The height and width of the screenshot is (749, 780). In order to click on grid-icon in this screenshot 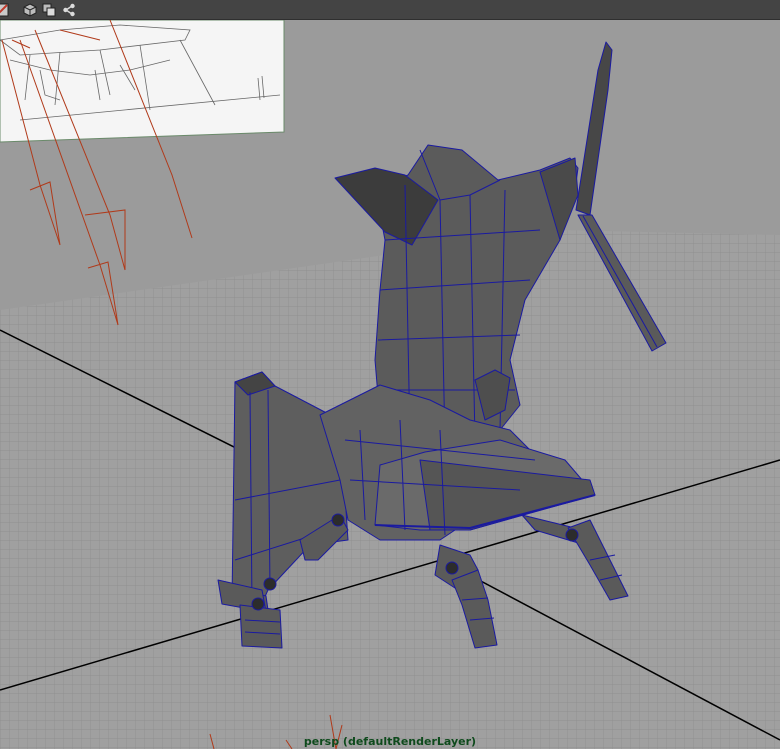, I will do `click(5, 10)`.